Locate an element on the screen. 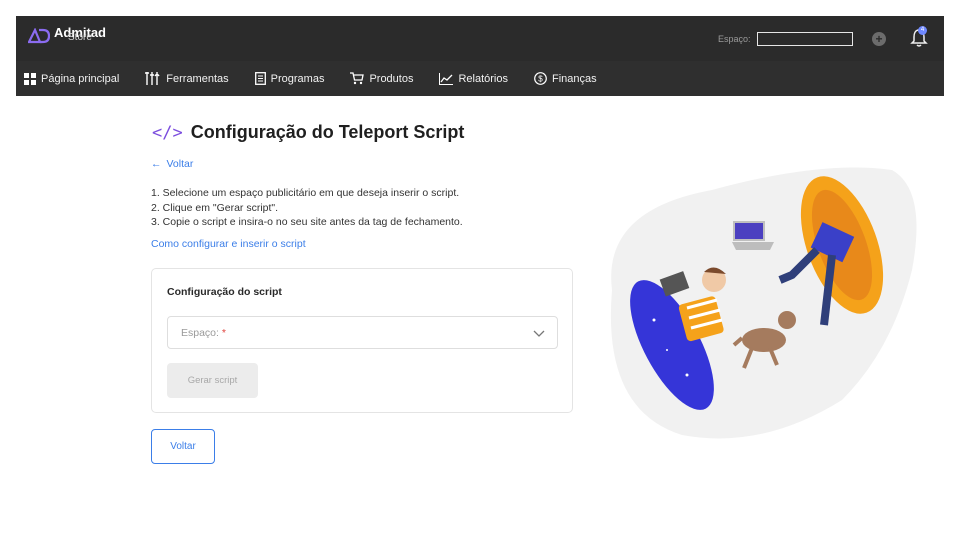 The height and width of the screenshot is (540, 960). nav-item-programs: Programas is located at coordinates (289, 78).